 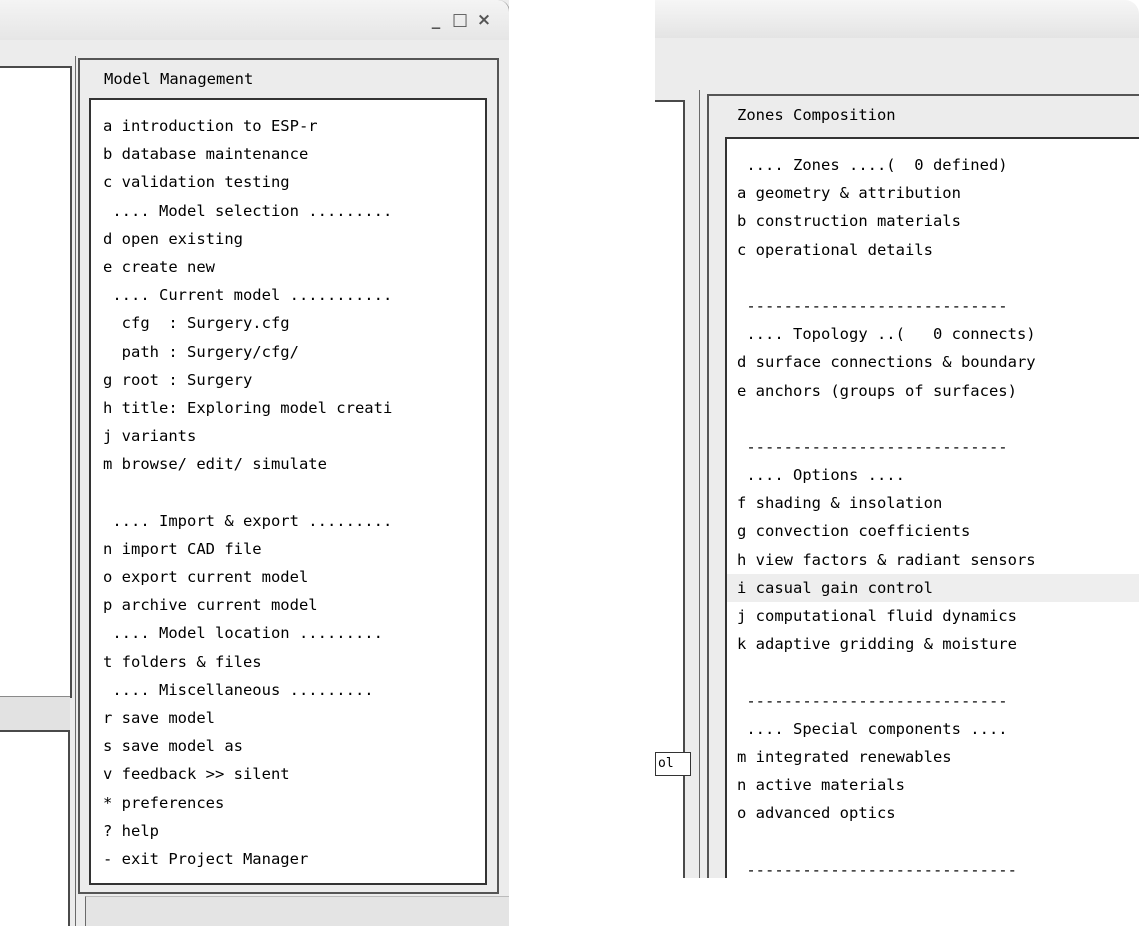 I want to click on menu-item: * preferences, so click(x=247, y=803).